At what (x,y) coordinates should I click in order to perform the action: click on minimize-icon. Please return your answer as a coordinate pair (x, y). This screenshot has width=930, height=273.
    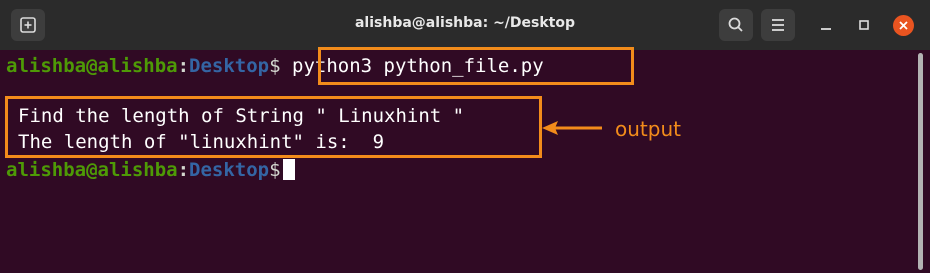
    Looking at the image, I should click on (826, 29).